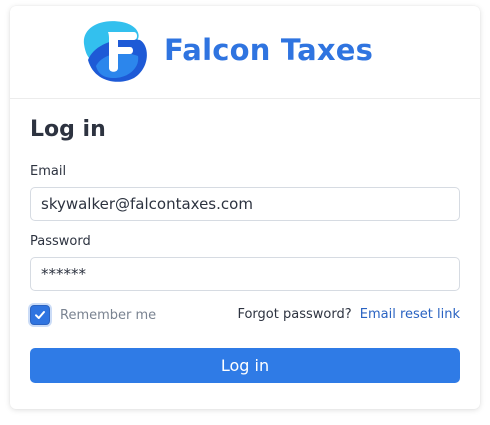 This screenshot has height=425, width=490. What do you see at coordinates (245, 98) in the screenshot?
I see `header-divider` at bounding box center [245, 98].